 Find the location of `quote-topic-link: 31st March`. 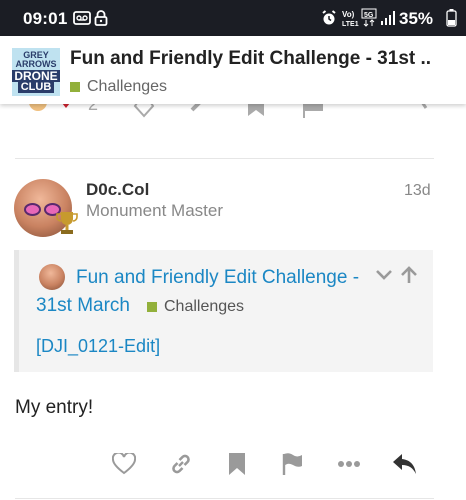

quote-topic-link: 31st March is located at coordinates (83, 306).